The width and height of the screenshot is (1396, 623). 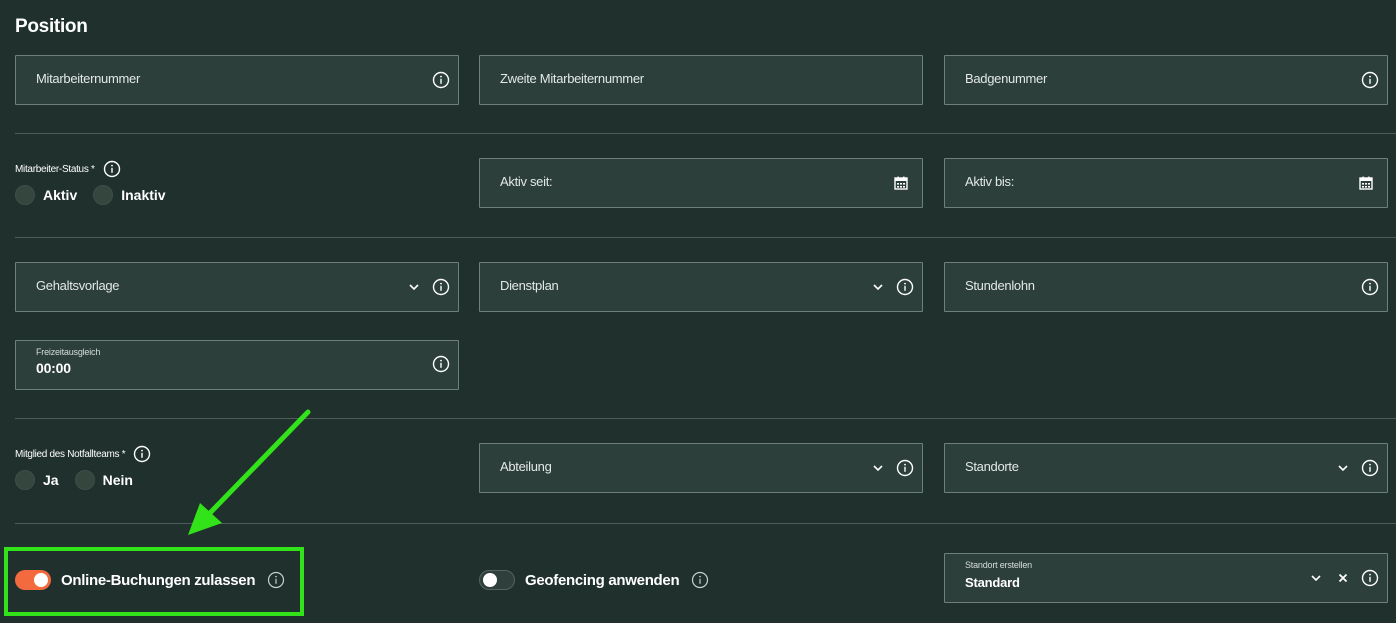 What do you see at coordinates (602, 580) in the screenshot?
I see `geofencing-label: Geofencing anwenden` at bounding box center [602, 580].